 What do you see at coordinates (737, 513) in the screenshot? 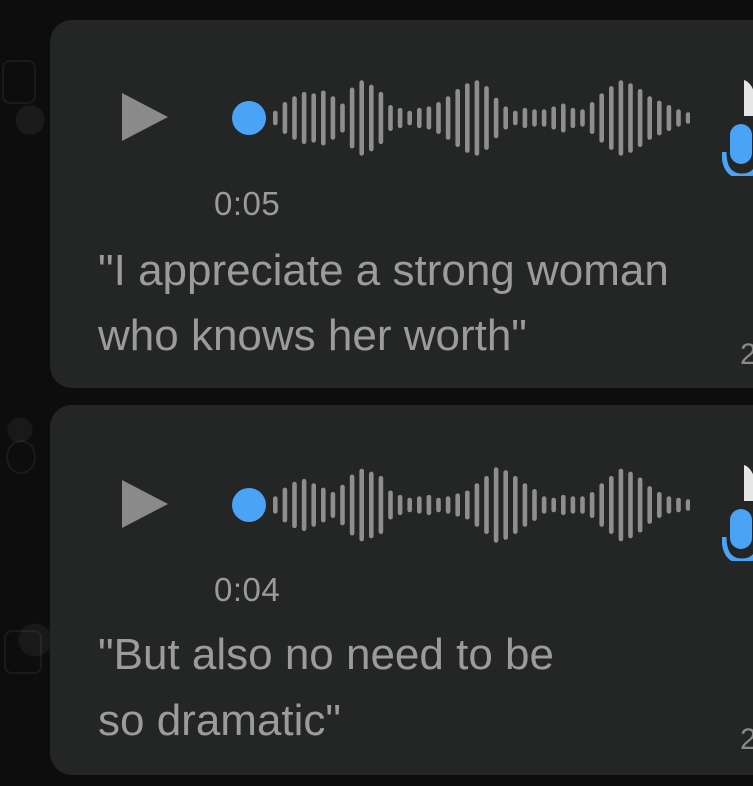
I see `microphone-icon` at bounding box center [737, 513].